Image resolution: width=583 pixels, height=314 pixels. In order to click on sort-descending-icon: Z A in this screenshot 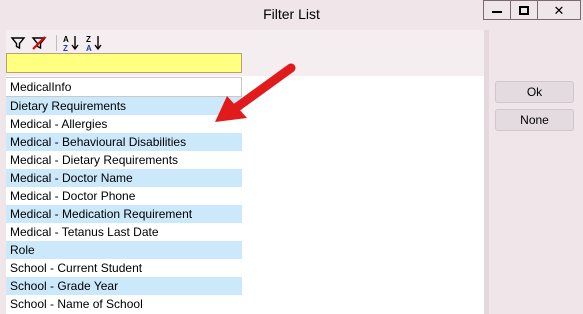, I will do `click(94, 43)`.